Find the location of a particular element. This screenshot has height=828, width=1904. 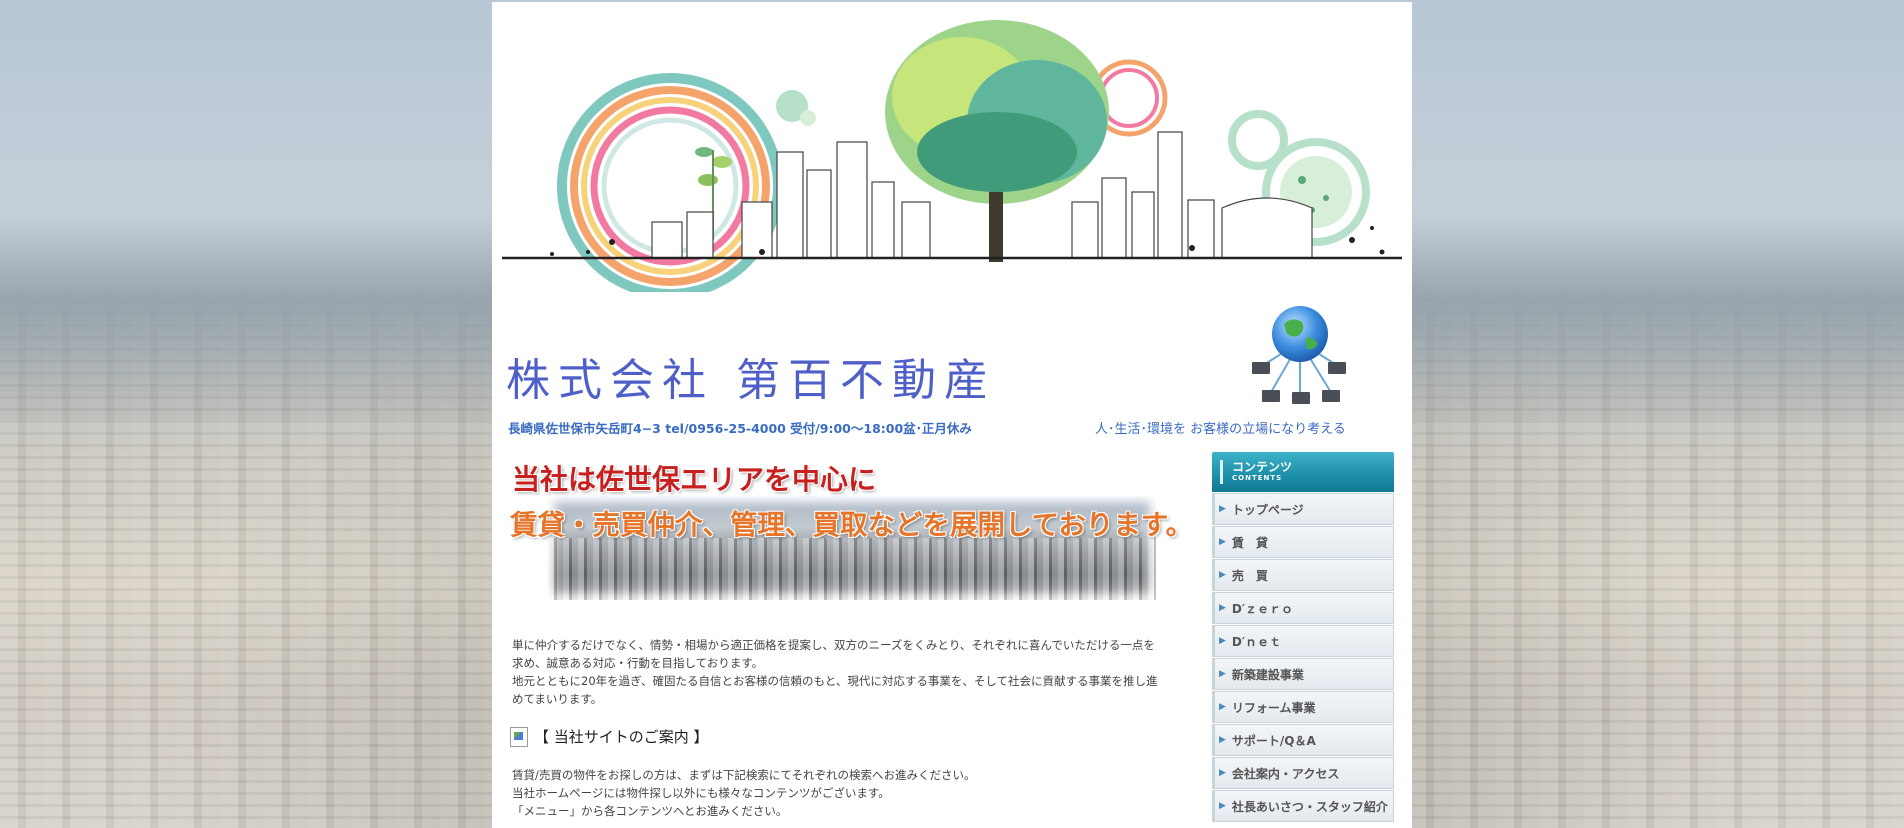

site-guide-title: 【 当社サイトのご案内 】 is located at coordinates (621, 737).